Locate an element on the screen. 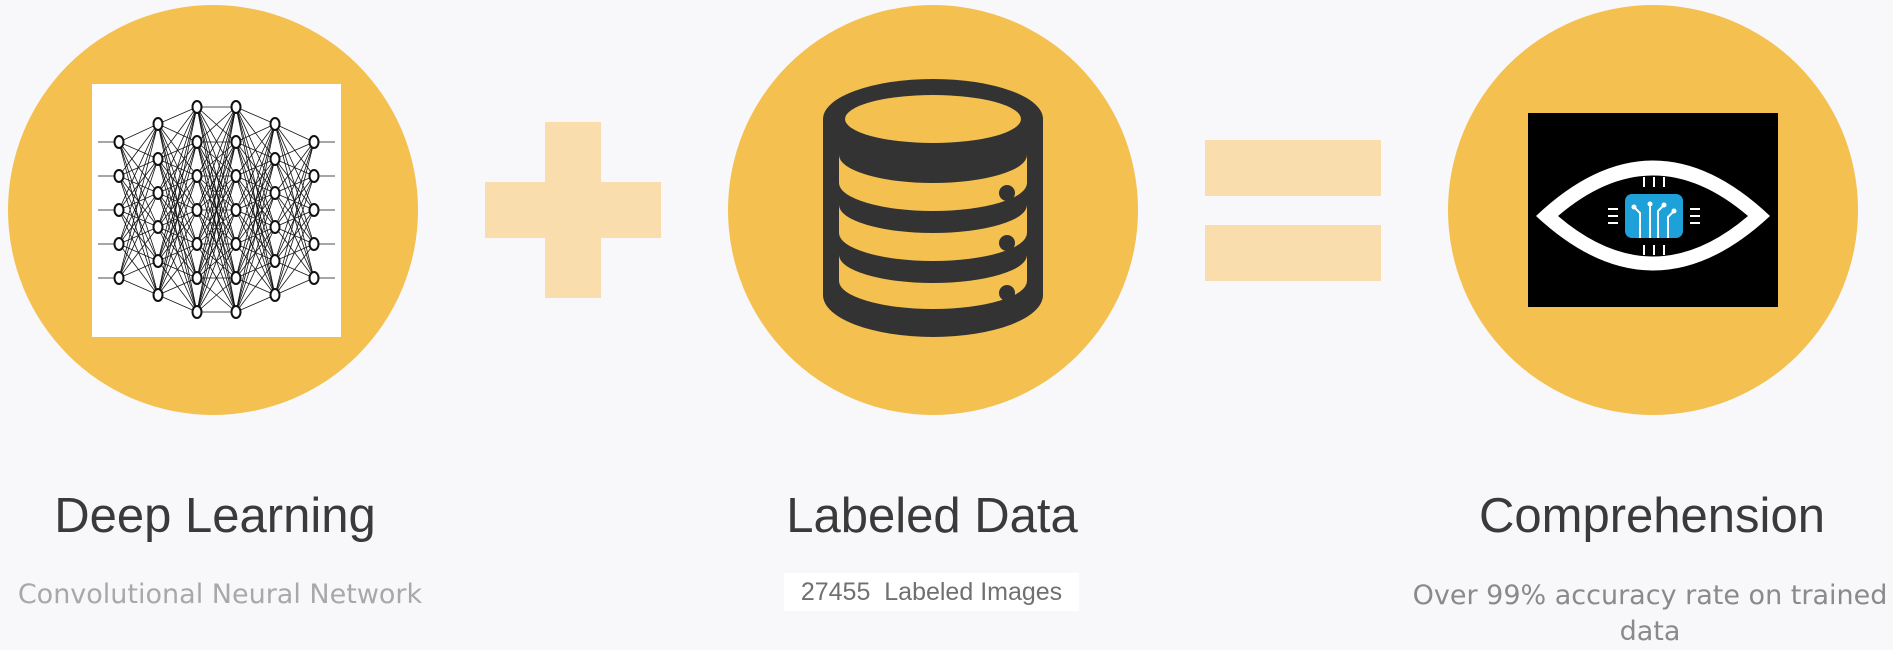  deep-learning-title: Deep Learning is located at coordinates (215, 516).